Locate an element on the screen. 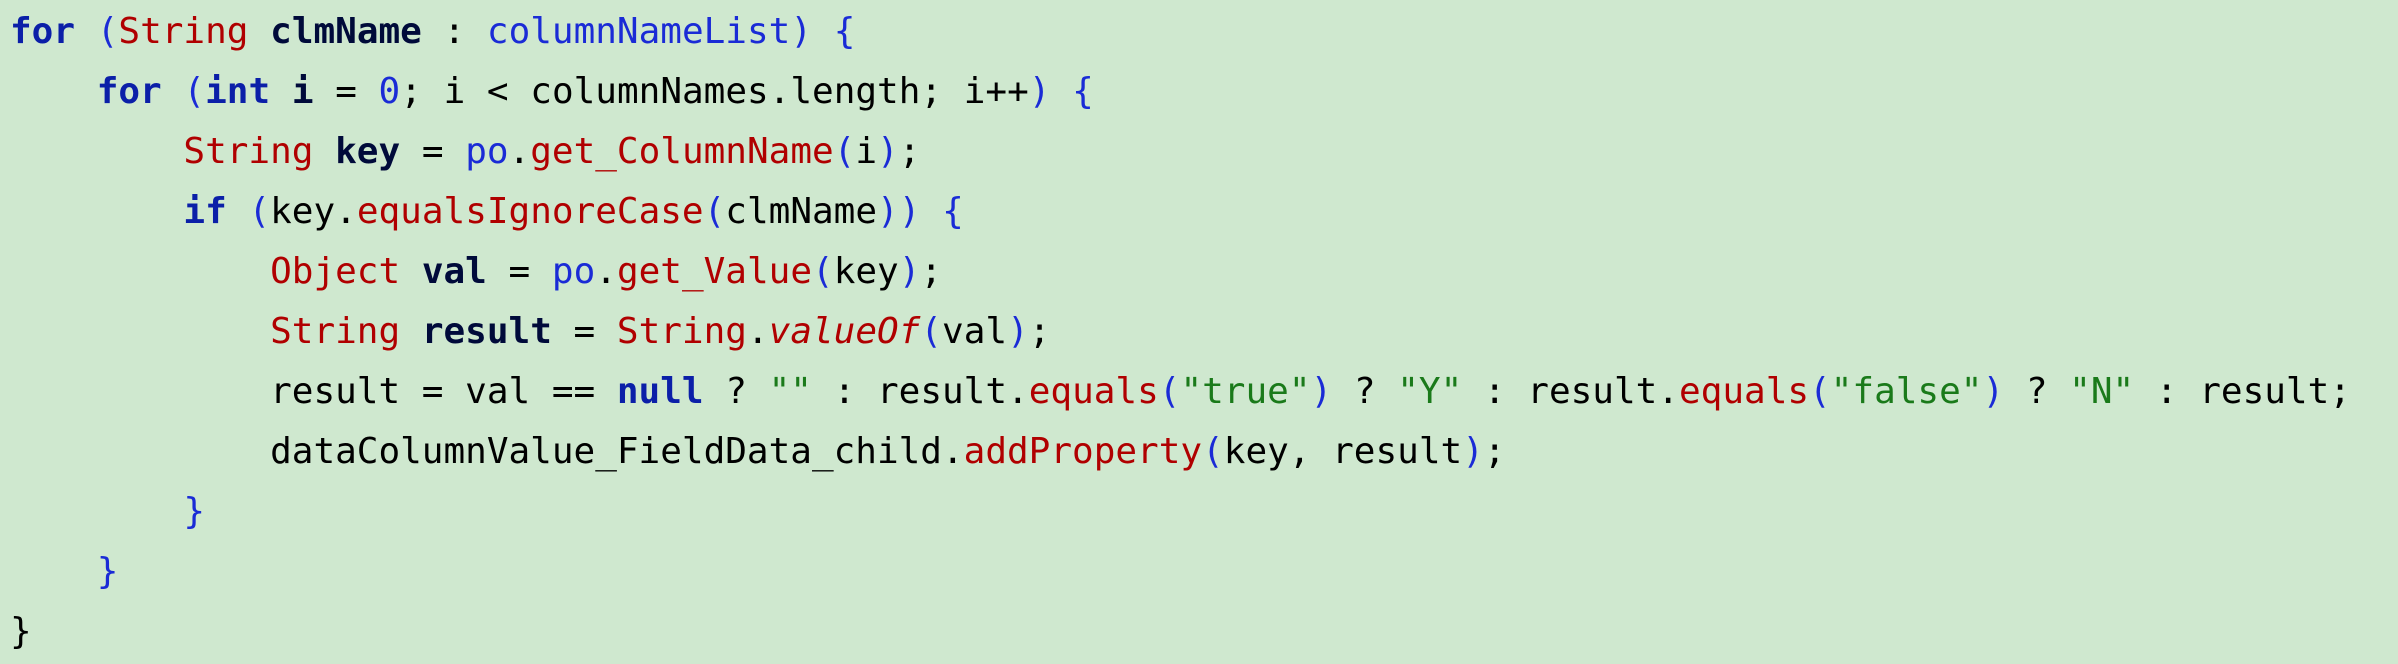 This screenshot has height=664, width=2398. code-token: result = val == is located at coordinates (443, 391).